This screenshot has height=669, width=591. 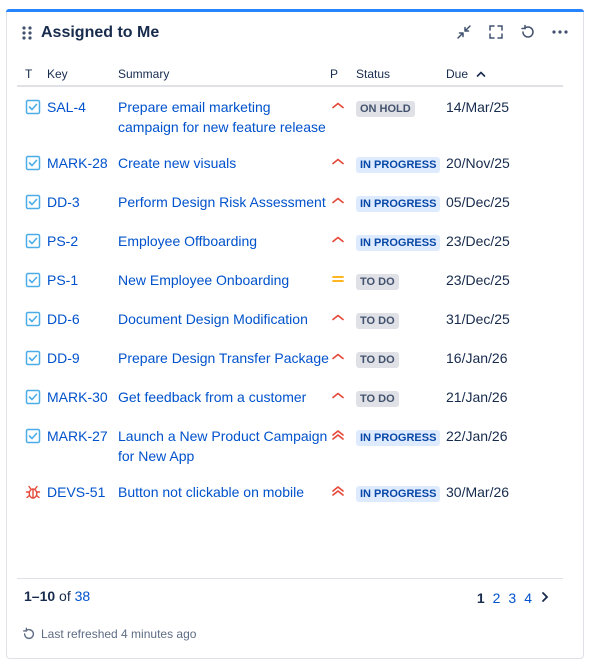 I want to click on next-page-icon, so click(x=545, y=598).